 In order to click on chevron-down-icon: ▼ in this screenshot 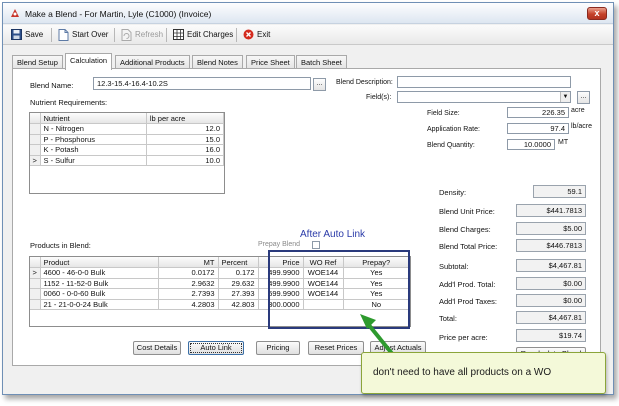, I will do `click(565, 97)`.